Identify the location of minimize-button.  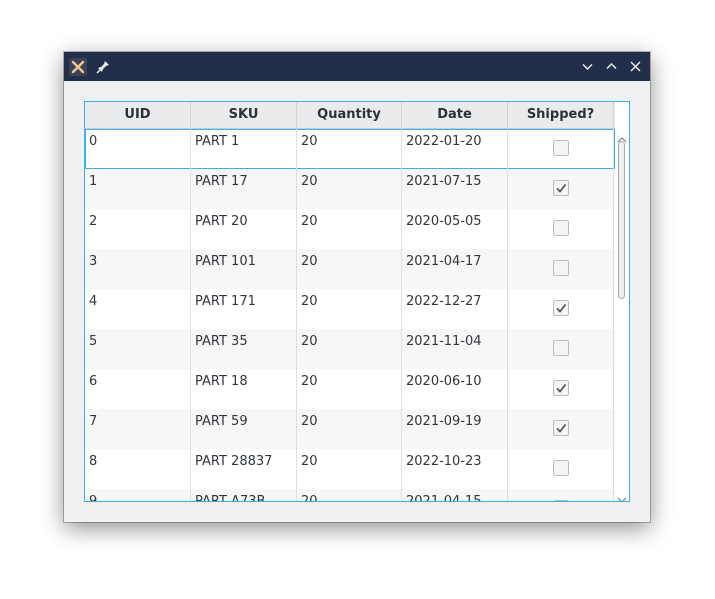
(587, 66).